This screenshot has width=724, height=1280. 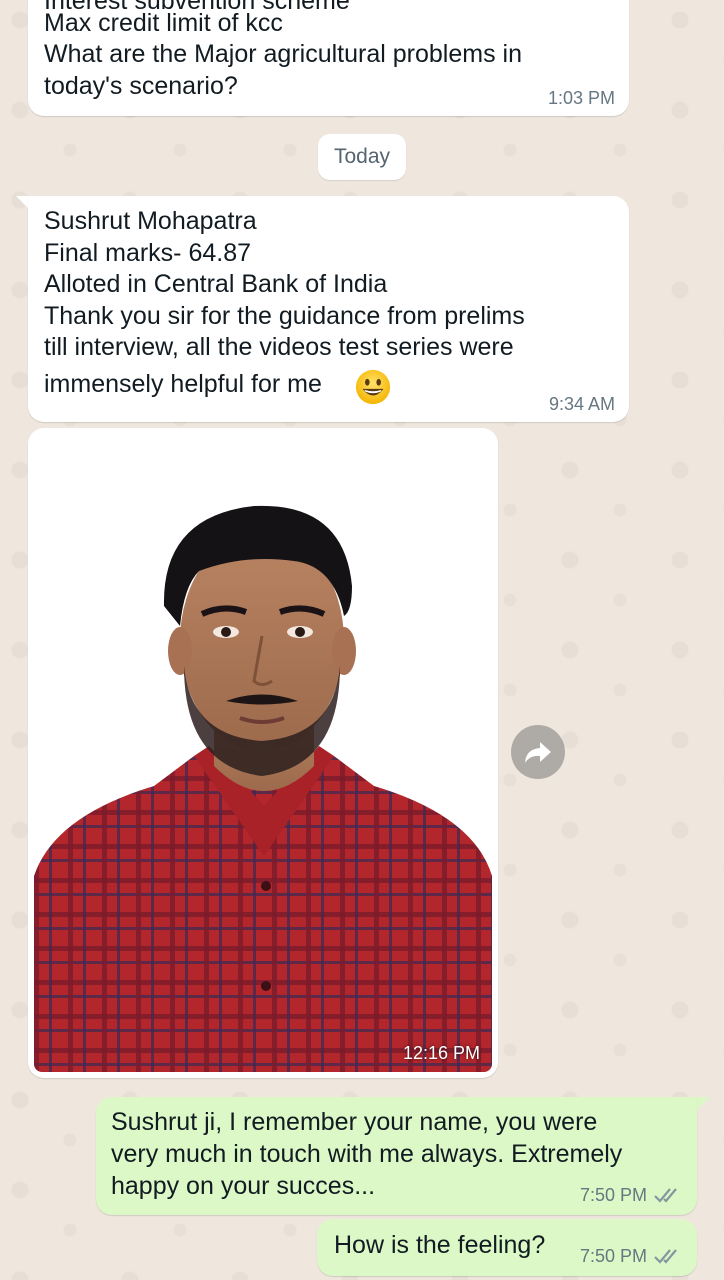 I want to click on message-text: today's scenario?, so click(x=141, y=86).